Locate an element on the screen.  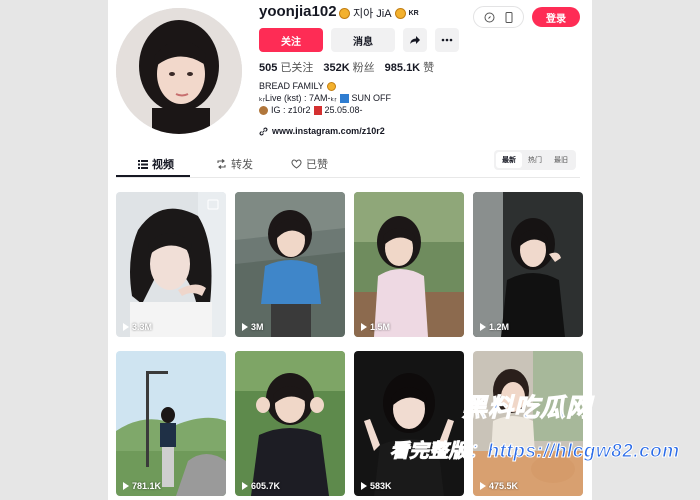
followers-stat: 352K 粉丝 is located at coordinates (348, 67).